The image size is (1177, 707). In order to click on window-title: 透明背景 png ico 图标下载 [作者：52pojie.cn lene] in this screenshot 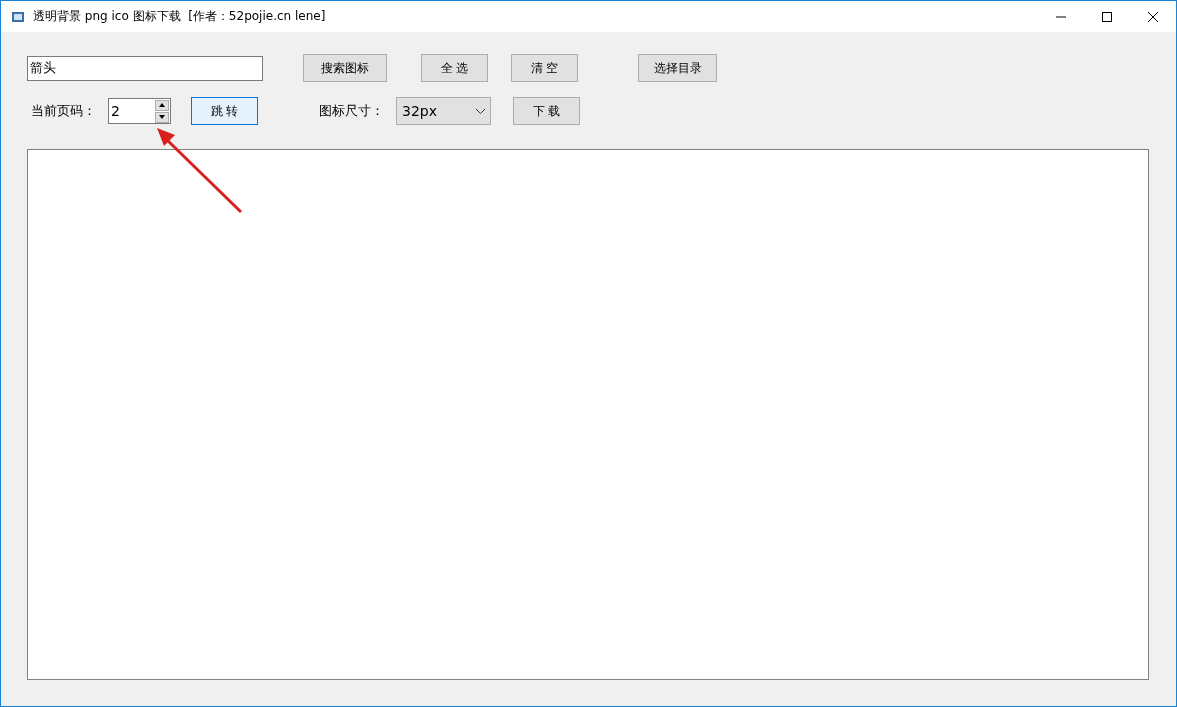, I will do `click(179, 16)`.